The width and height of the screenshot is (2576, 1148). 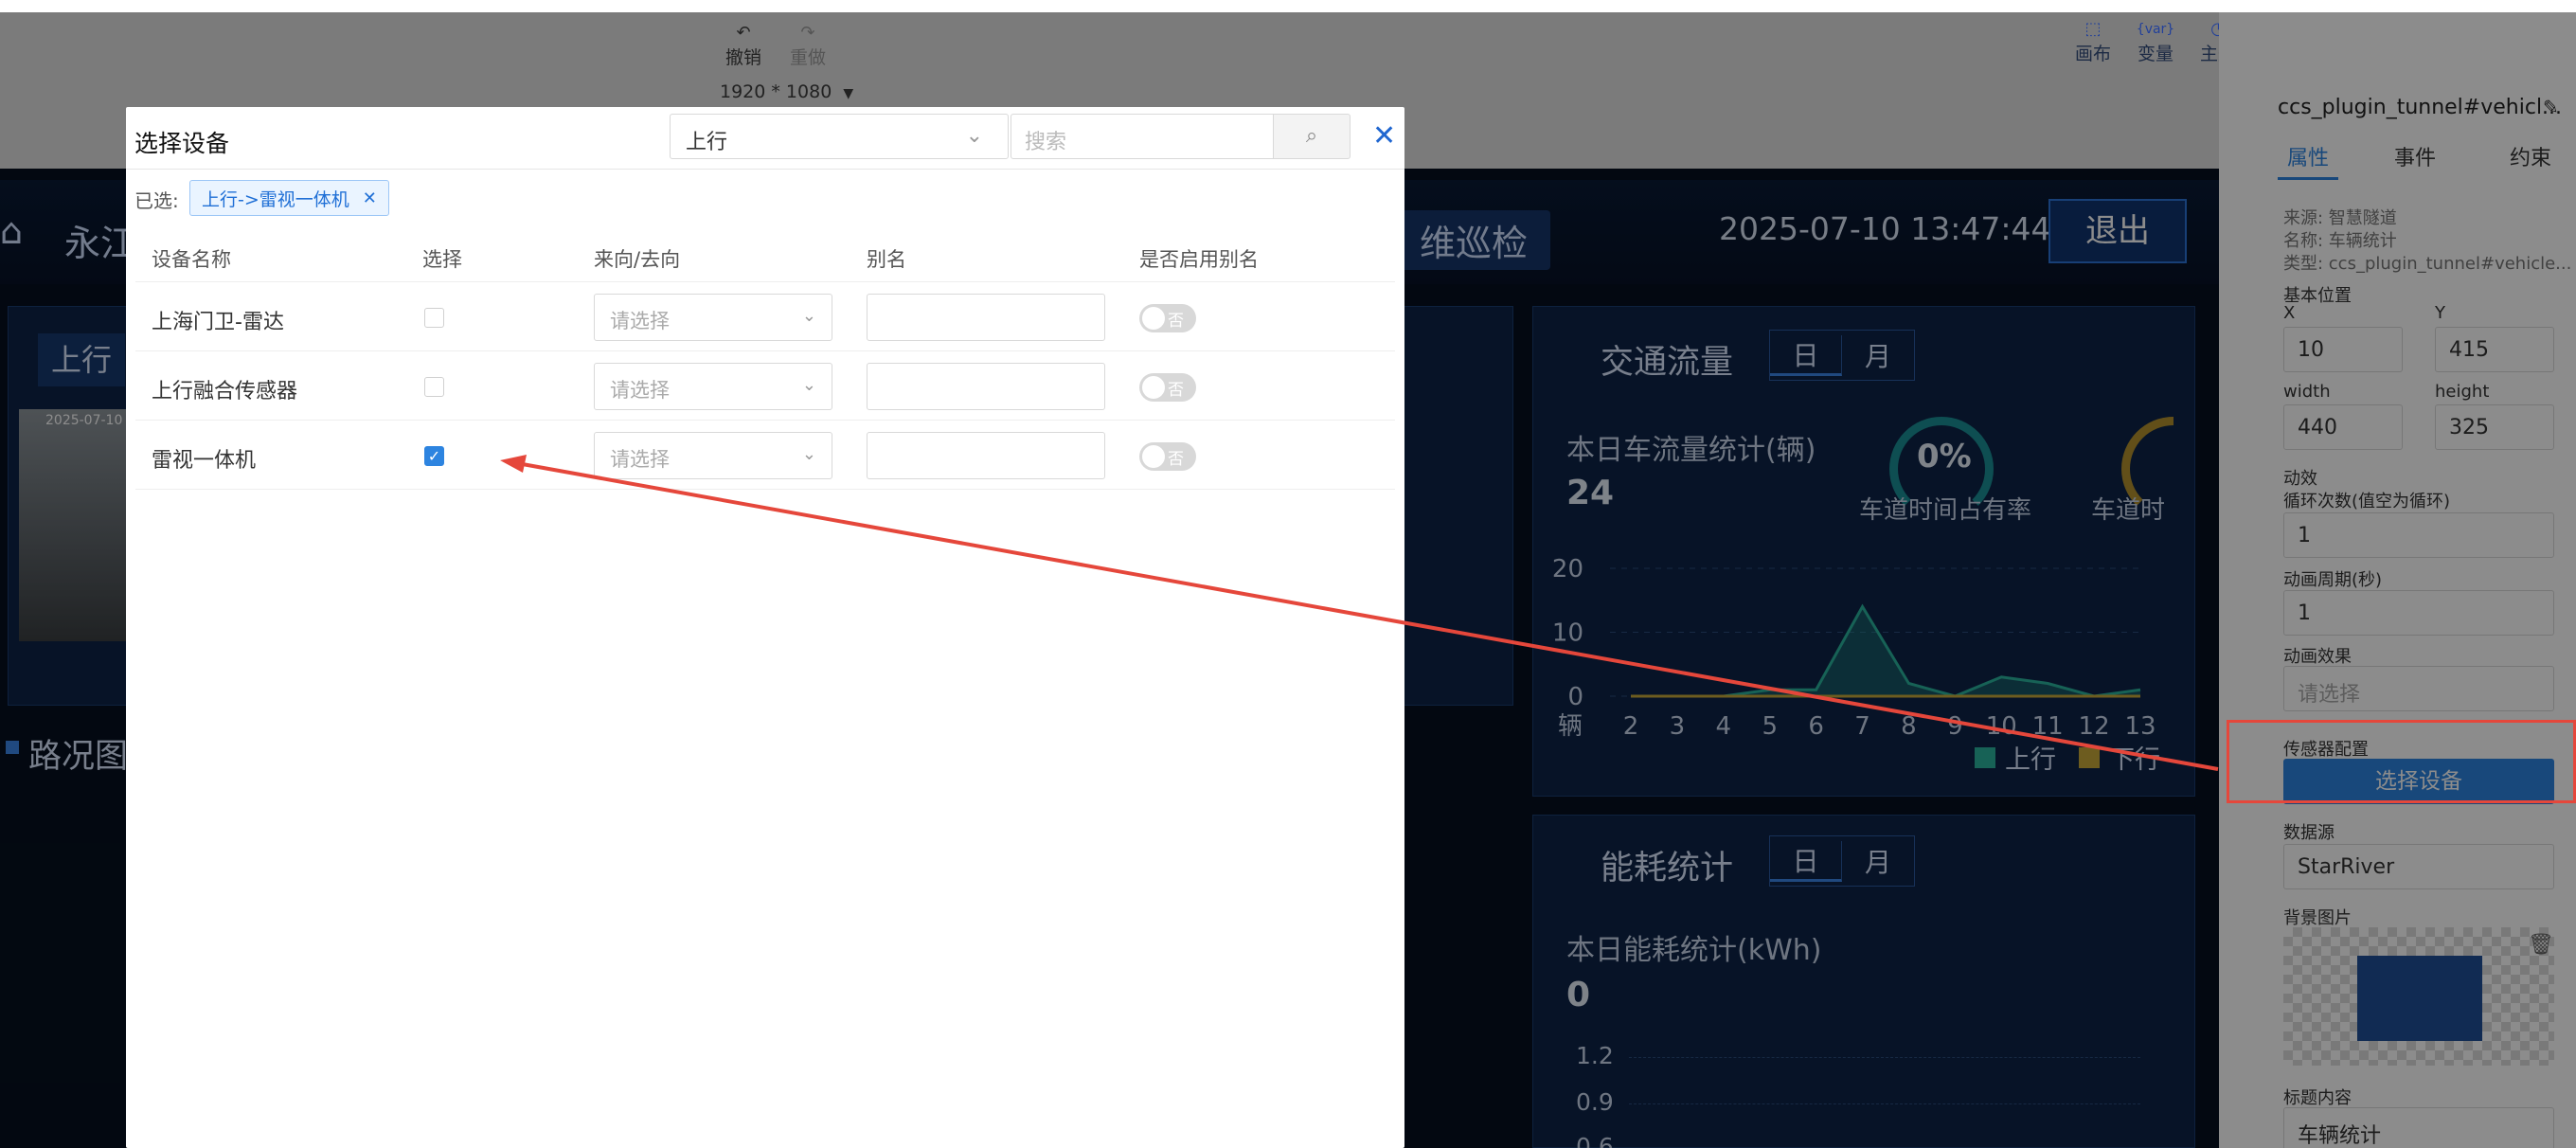 What do you see at coordinates (84, 420) in the screenshot?
I see `camera-timestamp: 2025-07-10` at bounding box center [84, 420].